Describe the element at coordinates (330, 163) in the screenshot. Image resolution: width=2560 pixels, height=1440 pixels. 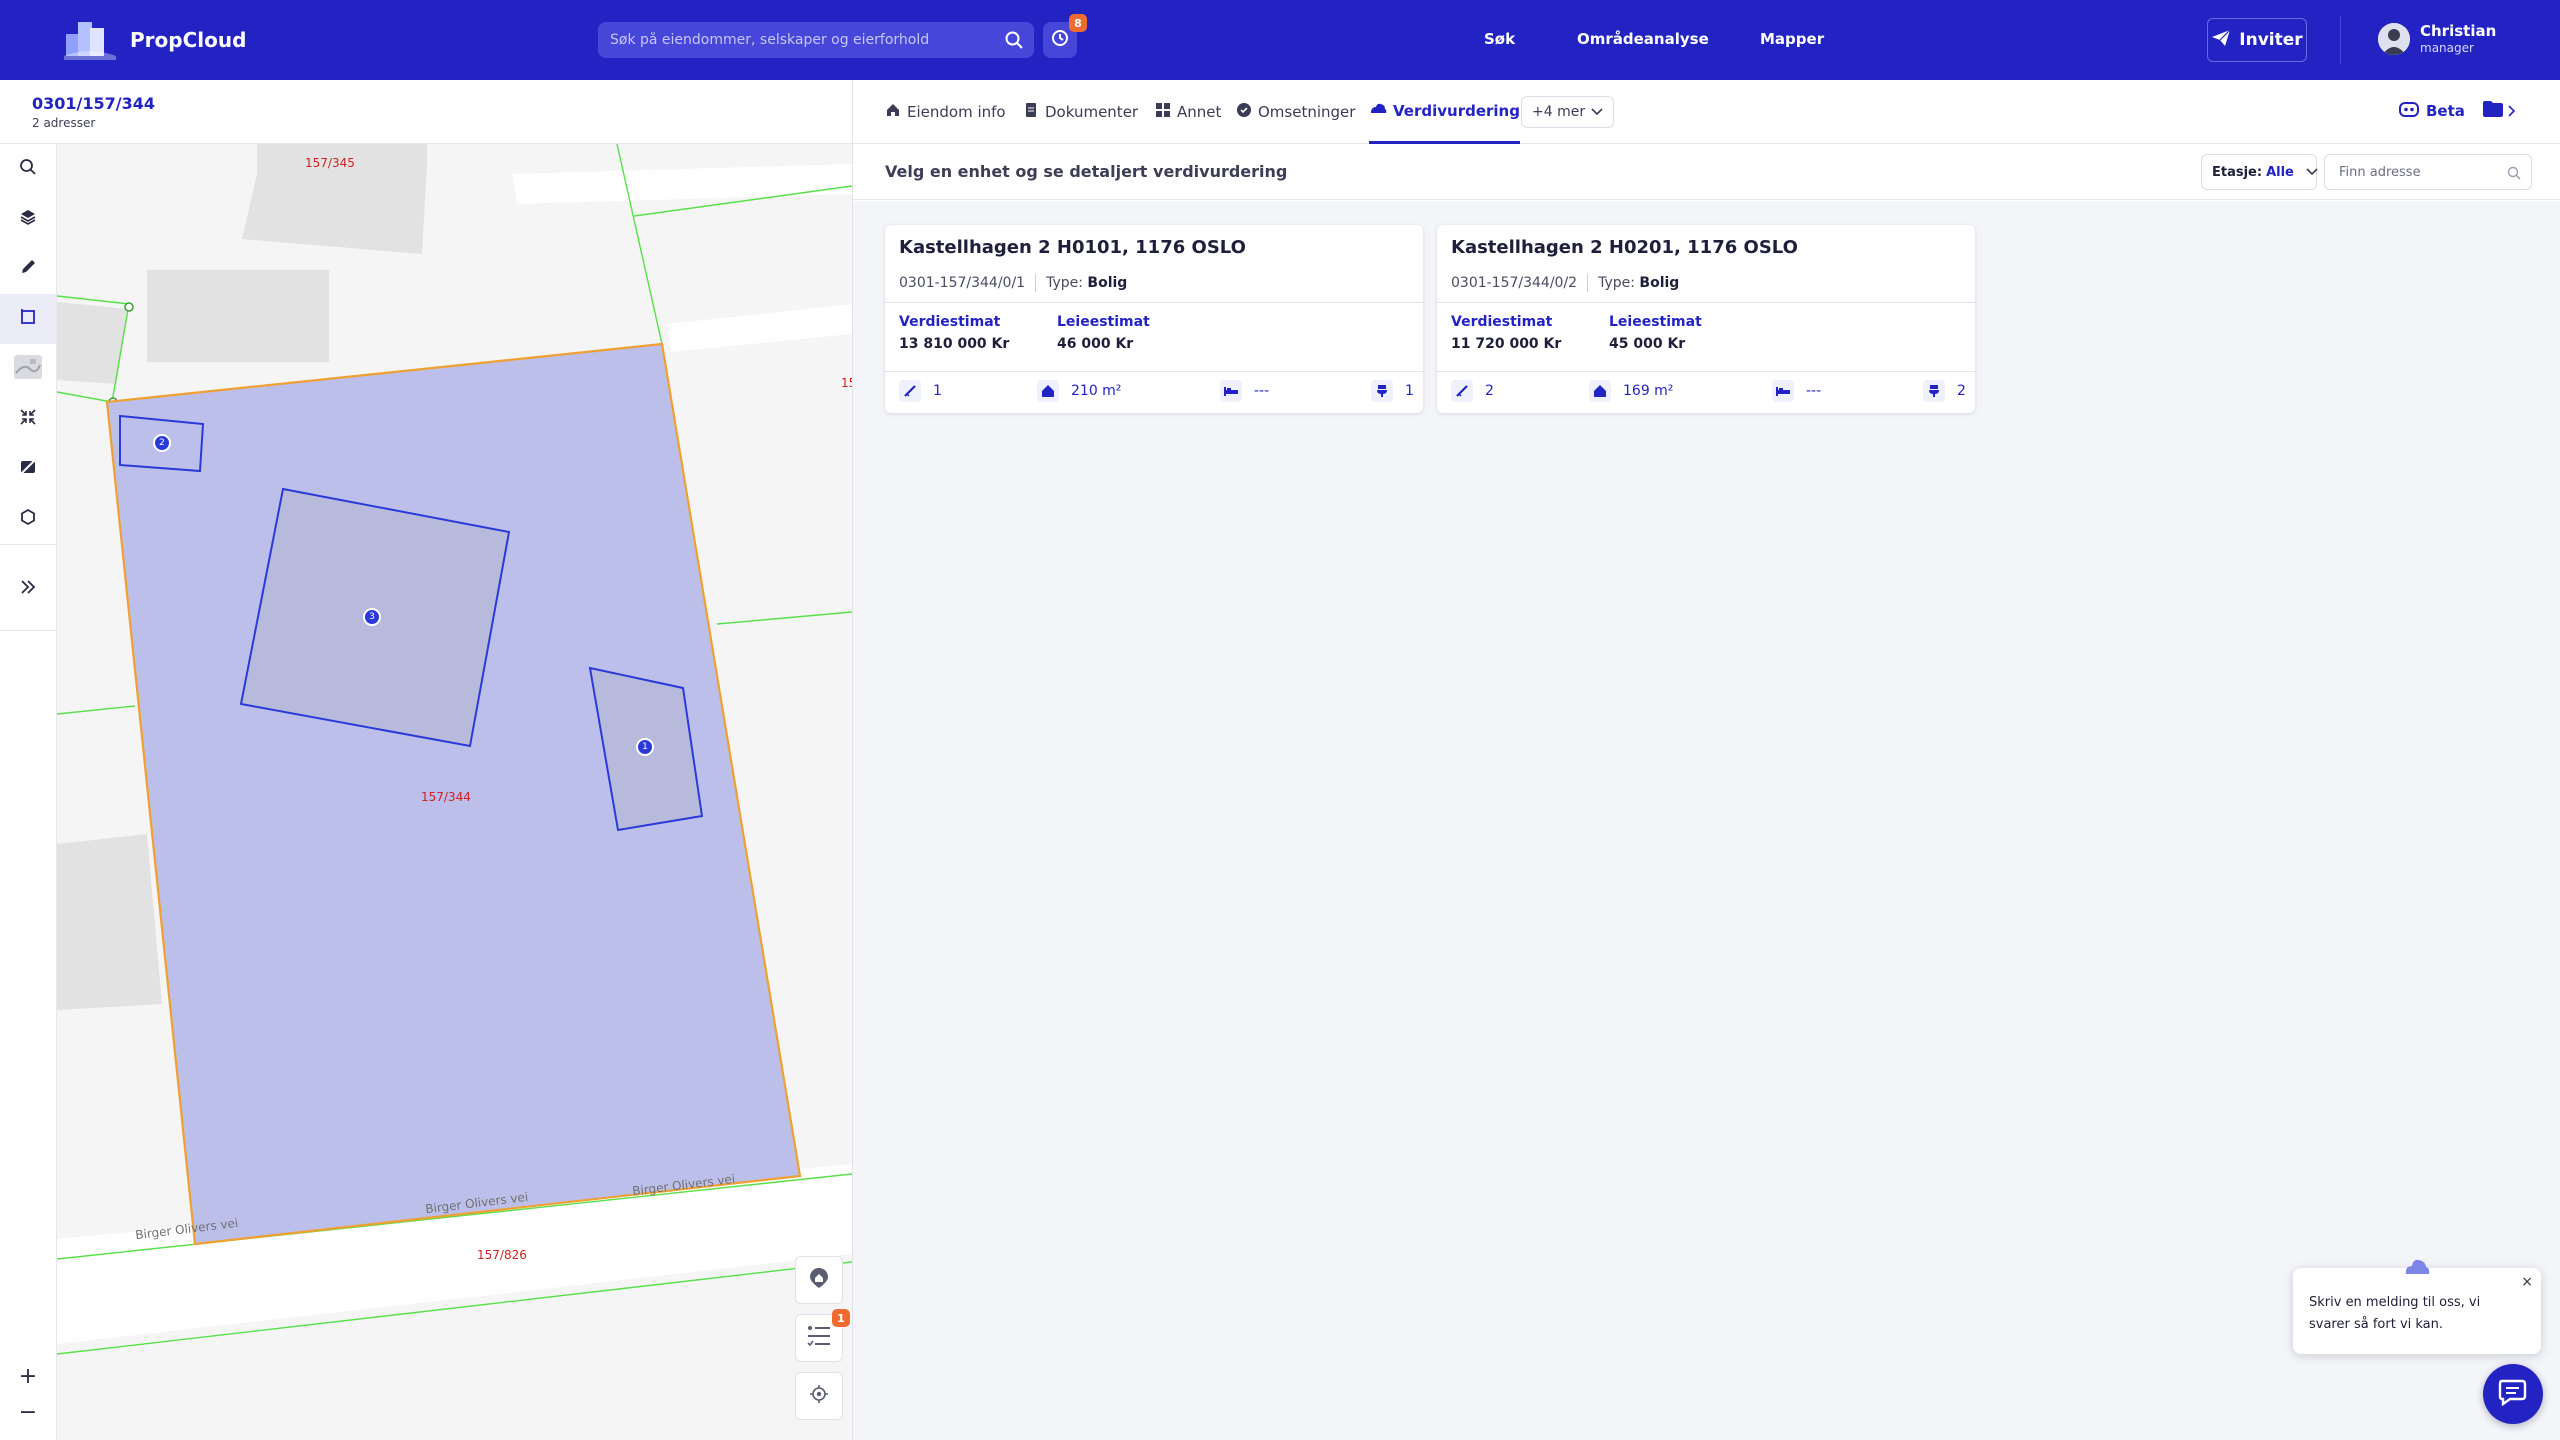
I see `parcel-label: 157/345` at that location.